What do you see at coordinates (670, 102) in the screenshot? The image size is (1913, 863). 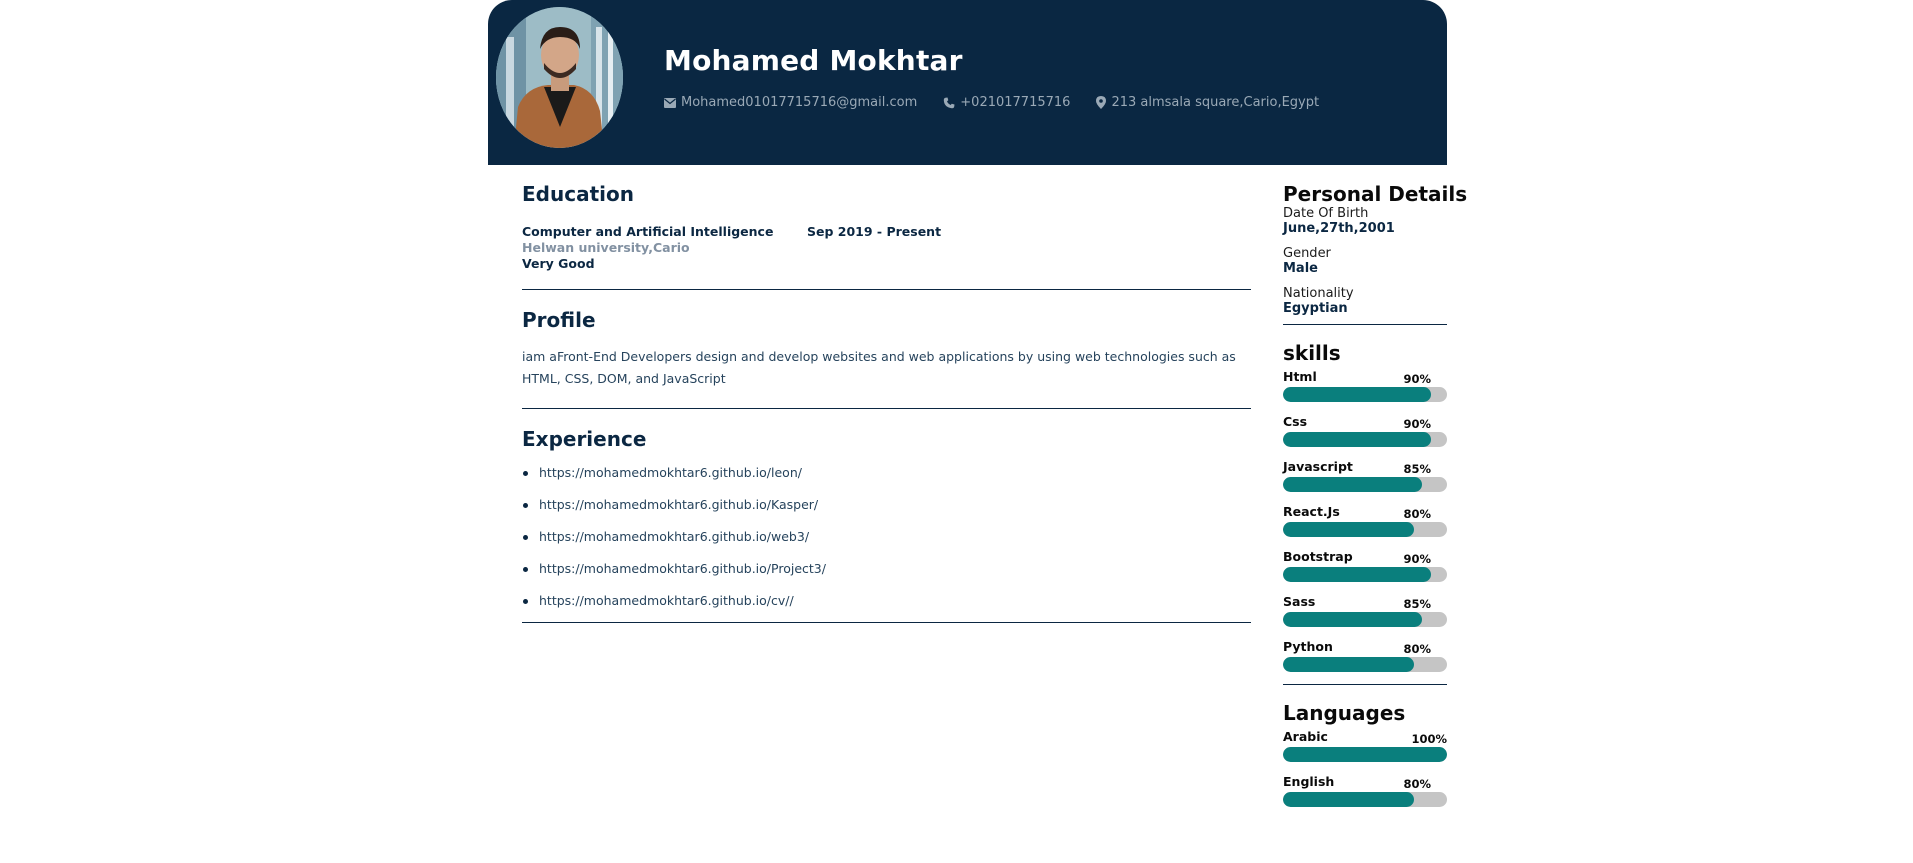 I see `envelope-icon` at bounding box center [670, 102].